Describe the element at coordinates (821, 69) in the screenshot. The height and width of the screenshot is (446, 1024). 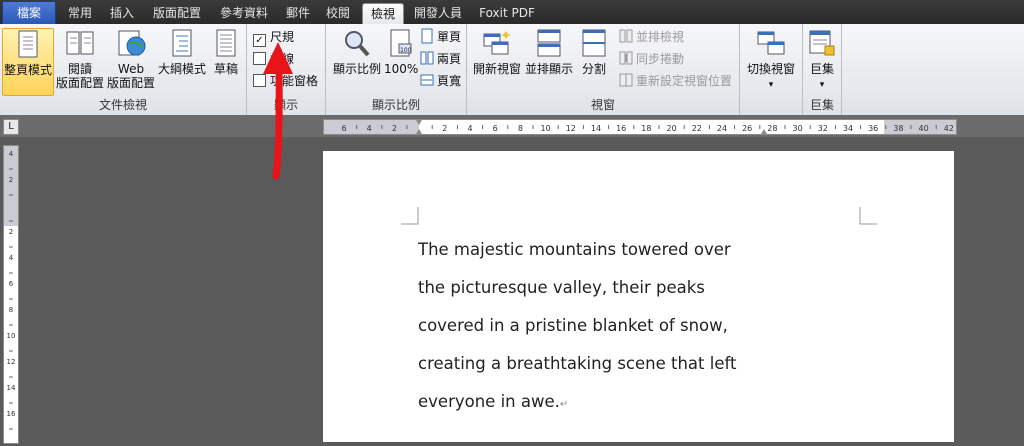
I see `macros-label: 巨集` at that location.